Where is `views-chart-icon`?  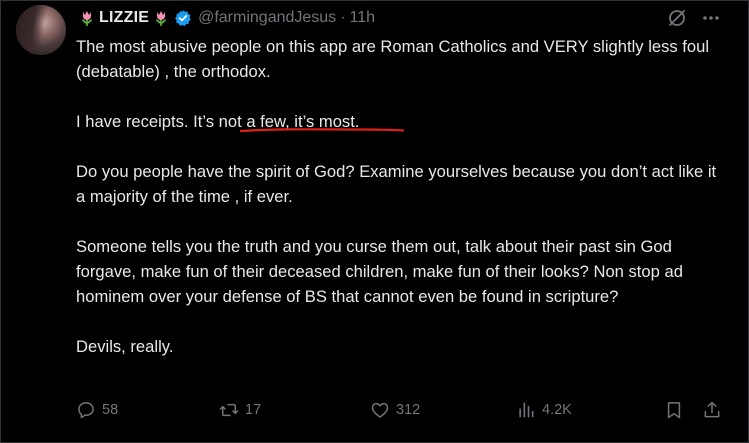
views-chart-icon is located at coordinates (526, 410).